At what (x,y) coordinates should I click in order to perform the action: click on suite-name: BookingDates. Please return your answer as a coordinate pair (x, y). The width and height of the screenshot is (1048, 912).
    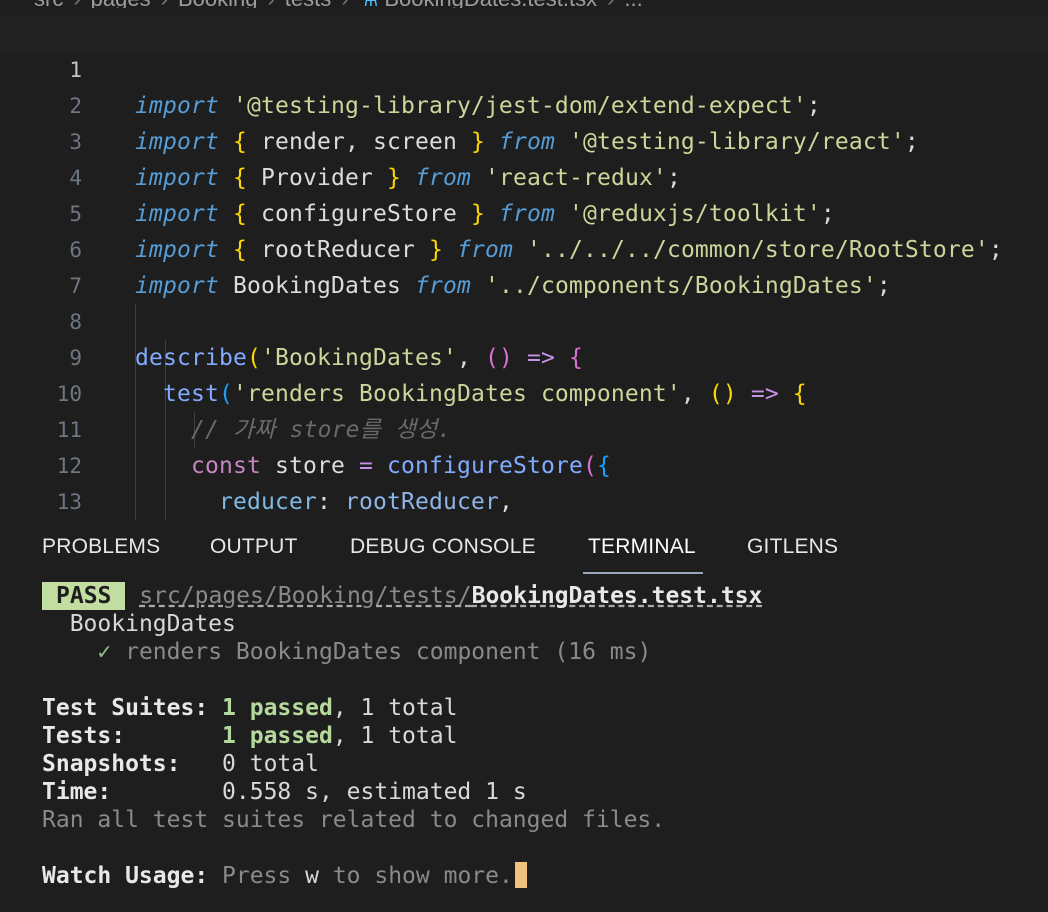
    Looking at the image, I should click on (152, 624).